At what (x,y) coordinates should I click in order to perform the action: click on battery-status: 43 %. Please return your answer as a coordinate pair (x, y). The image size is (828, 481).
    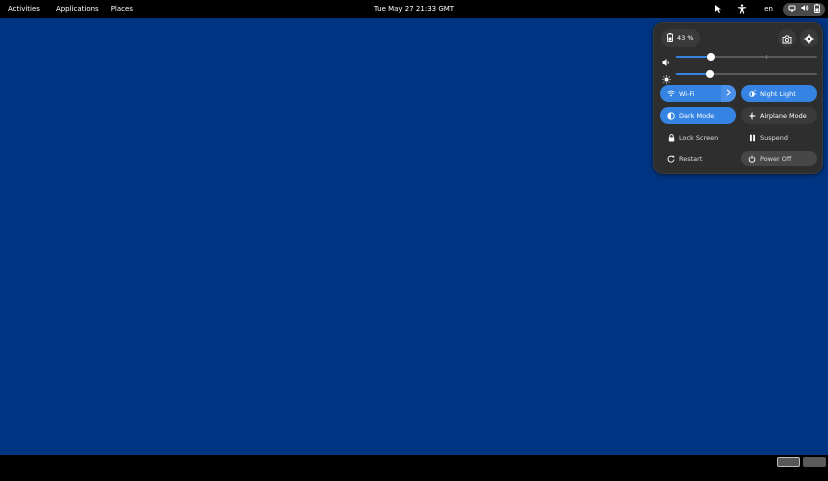
    Looking at the image, I should click on (680, 38).